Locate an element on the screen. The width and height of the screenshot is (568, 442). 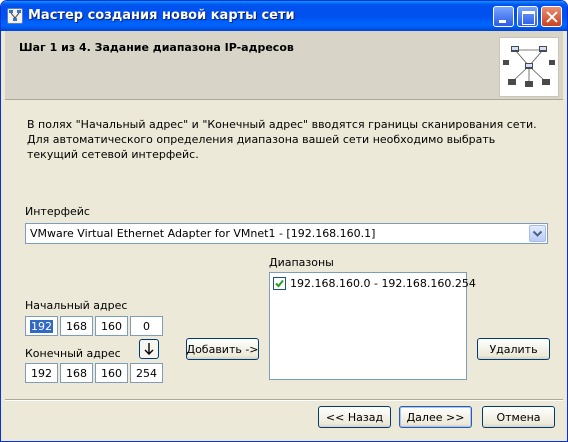
close-button is located at coordinates (551, 16).